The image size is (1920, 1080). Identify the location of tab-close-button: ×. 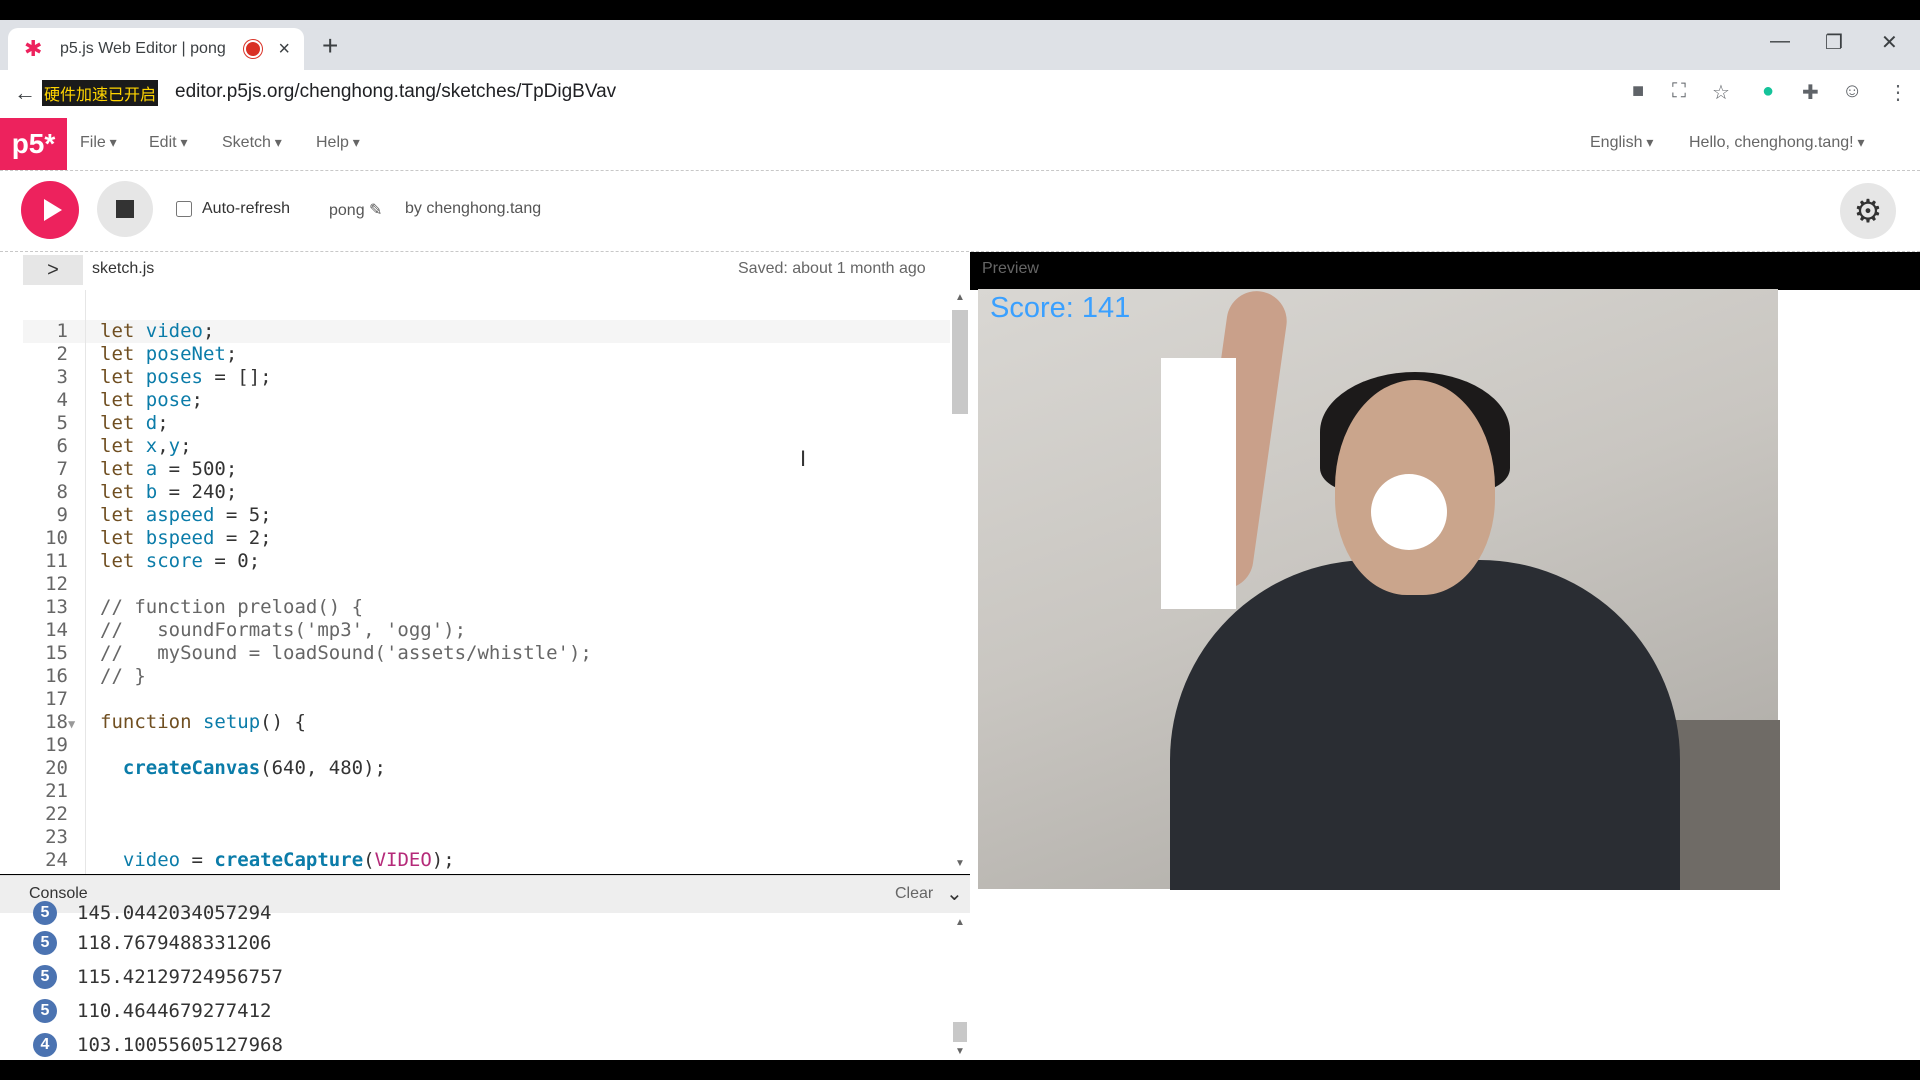
(284, 49).